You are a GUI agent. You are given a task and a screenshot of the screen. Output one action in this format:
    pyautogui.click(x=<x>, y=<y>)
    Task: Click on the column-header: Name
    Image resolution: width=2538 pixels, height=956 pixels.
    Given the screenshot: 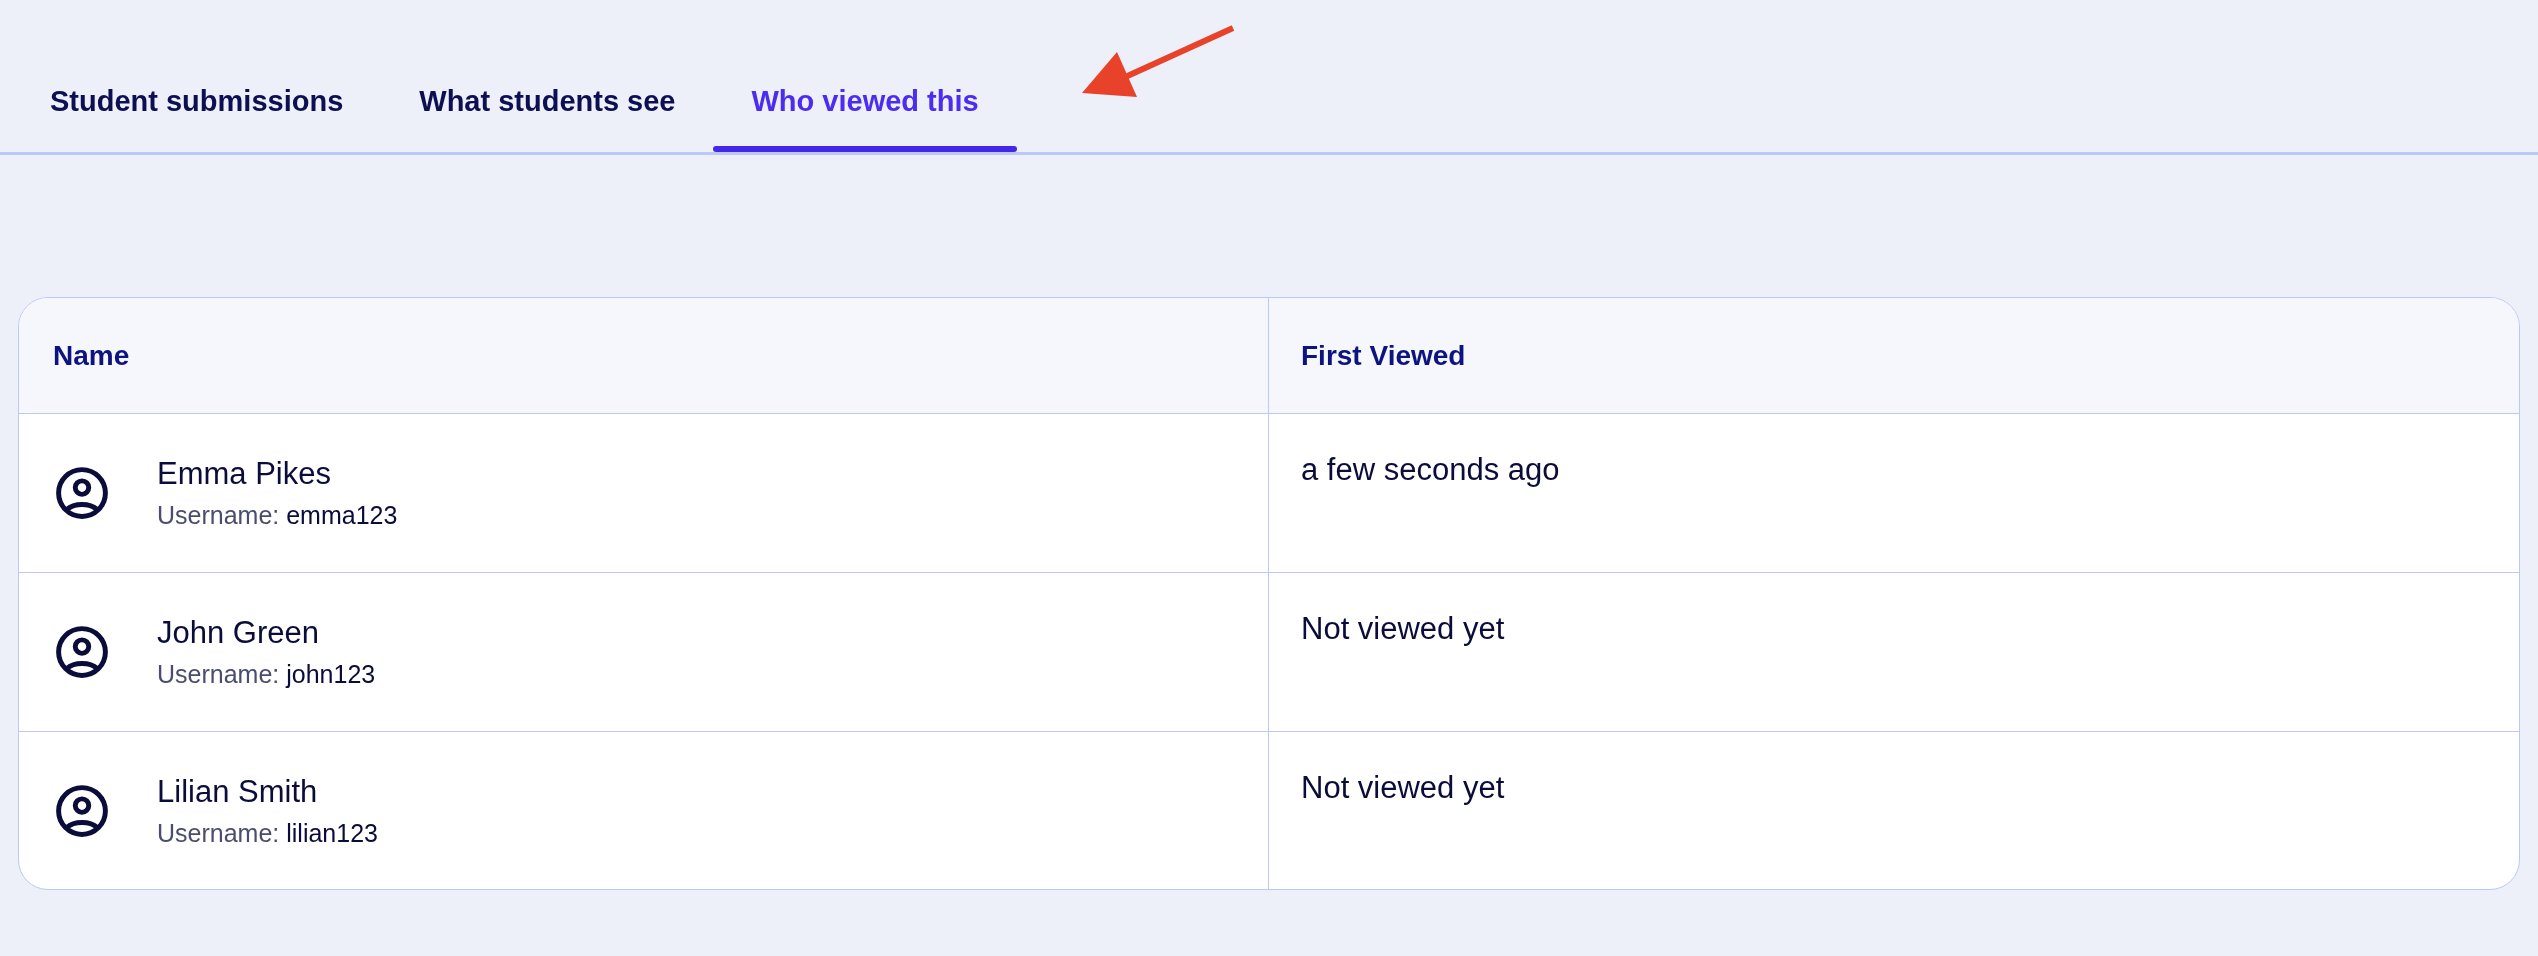 What is the action you would take?
    pyautogui.click(x=91, y=355)
    